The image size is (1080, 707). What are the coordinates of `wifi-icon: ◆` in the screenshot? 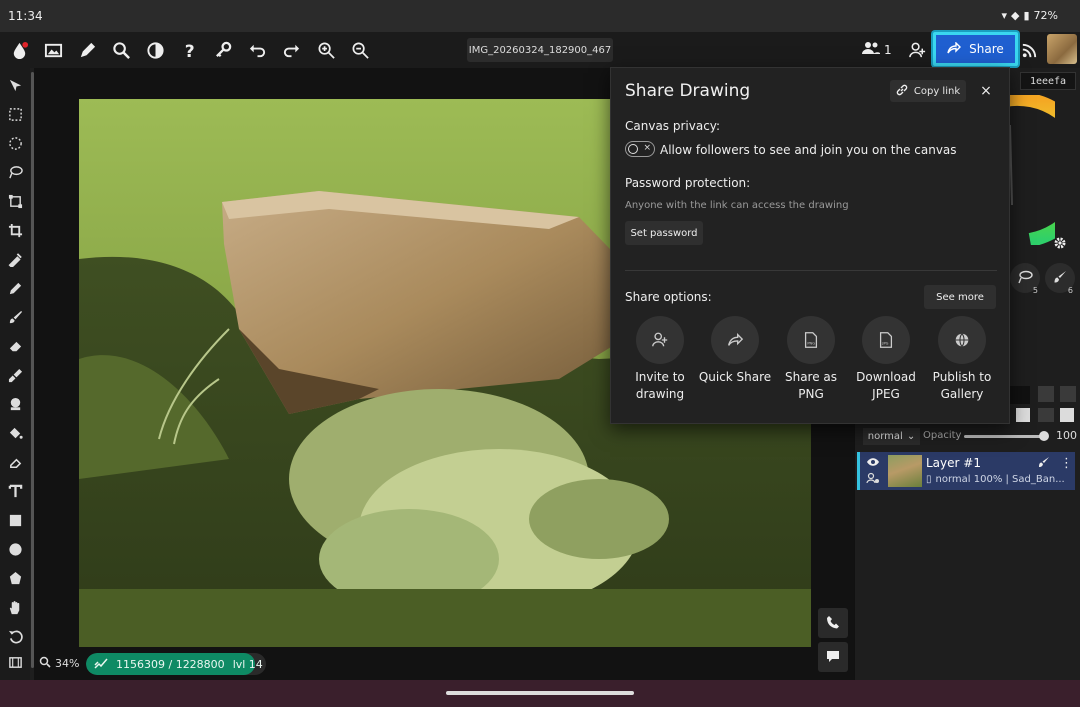 It's located at (1015, 15).